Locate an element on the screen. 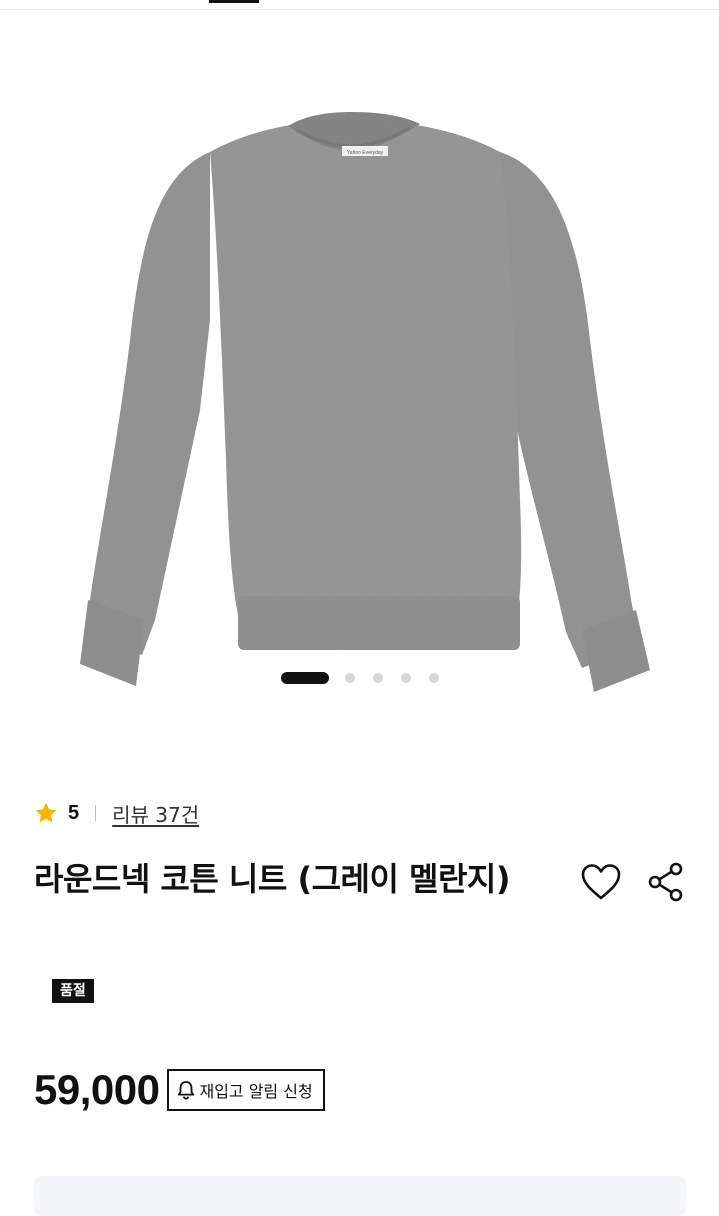 The image size is (719, 1216). review-count-link: 리뷰 37건 is located at coordinates (155, 813).